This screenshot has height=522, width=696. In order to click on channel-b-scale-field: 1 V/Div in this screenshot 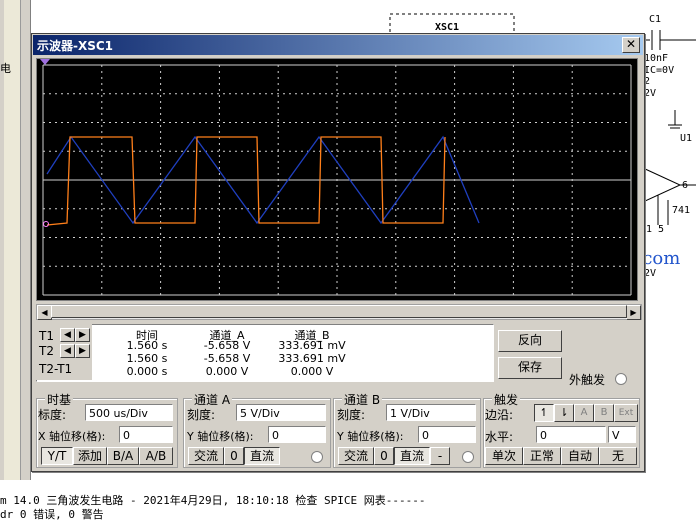, I will do `click(431, 412)`.